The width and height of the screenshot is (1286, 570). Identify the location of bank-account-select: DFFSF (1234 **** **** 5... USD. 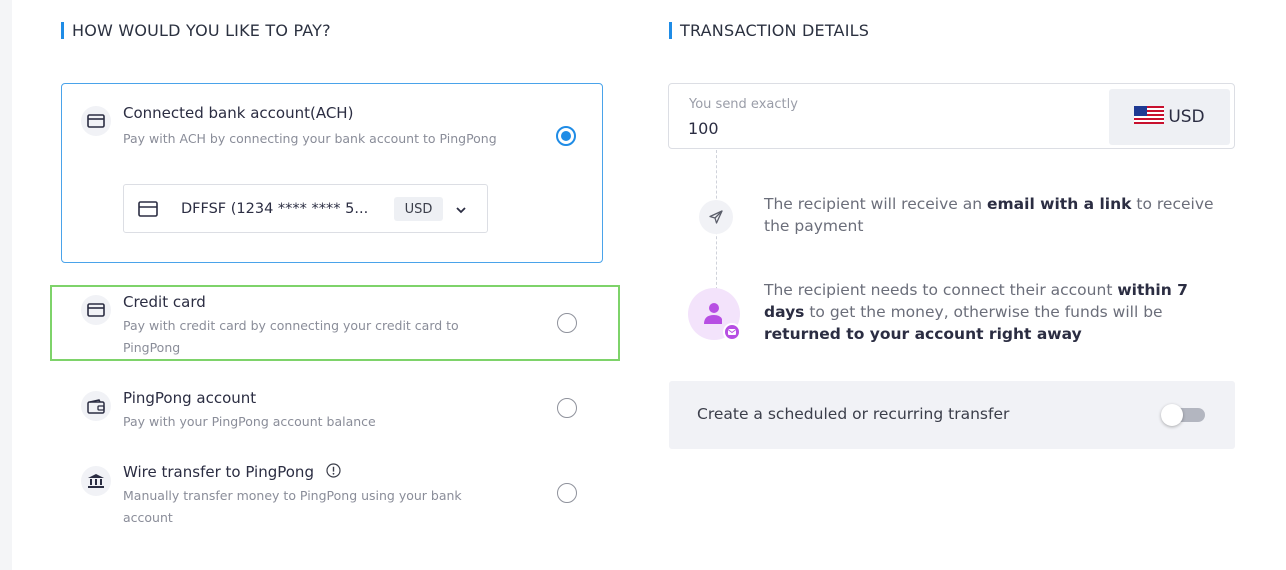
(305, 208).